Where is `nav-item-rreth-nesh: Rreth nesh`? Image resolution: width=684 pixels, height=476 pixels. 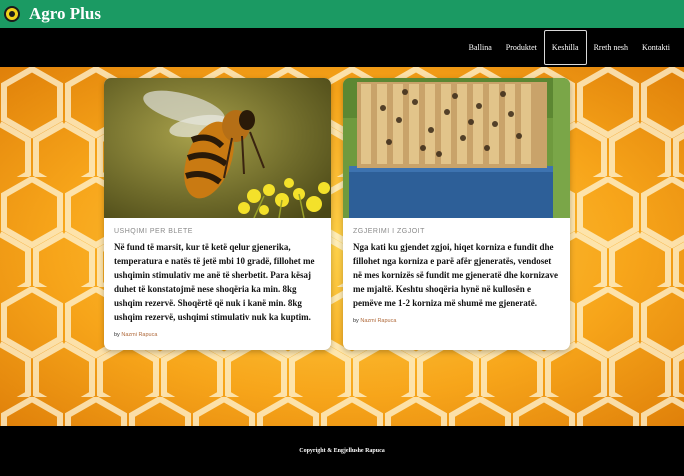
nav-item-rreth-nesh: Rreth nesh is located at coordinates (611, 47).